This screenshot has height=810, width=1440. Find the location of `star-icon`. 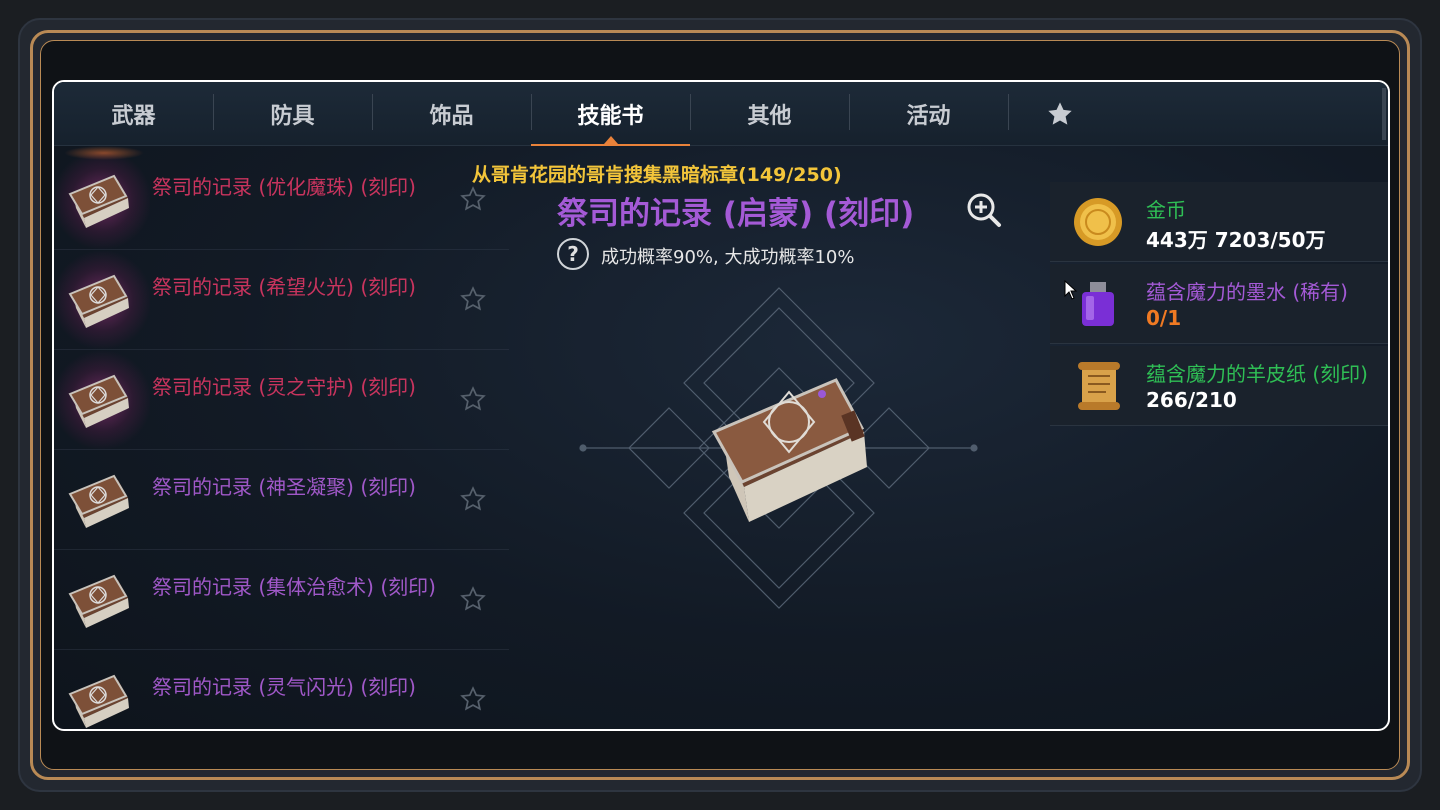

star-icon is located at coordinates (1060, 113).